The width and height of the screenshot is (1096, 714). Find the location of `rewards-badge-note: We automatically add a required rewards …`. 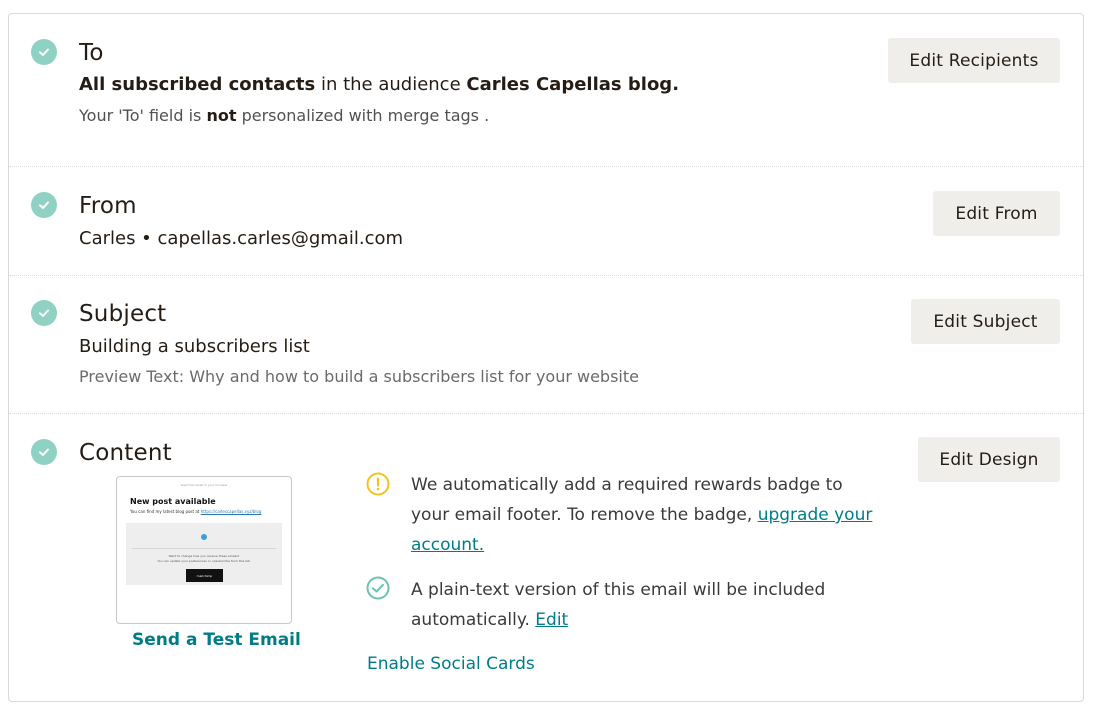

rewards-badge-note: We automatically add a required rewards … is located at coordinates (646, 515).